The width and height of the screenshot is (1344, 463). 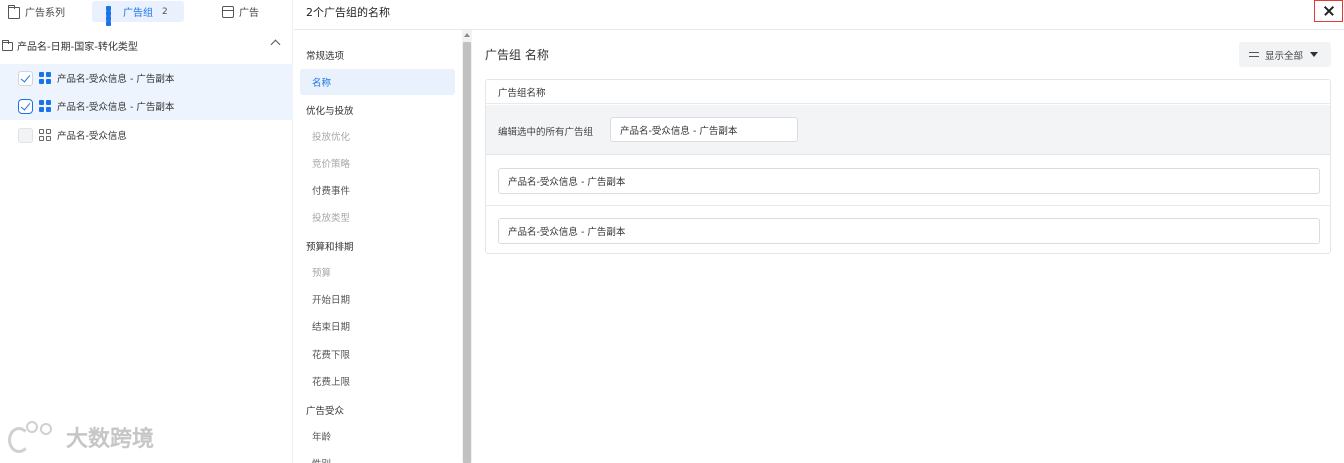 I want to click on nav-item-end-date: 结束日期, so click(x=377, y=326).